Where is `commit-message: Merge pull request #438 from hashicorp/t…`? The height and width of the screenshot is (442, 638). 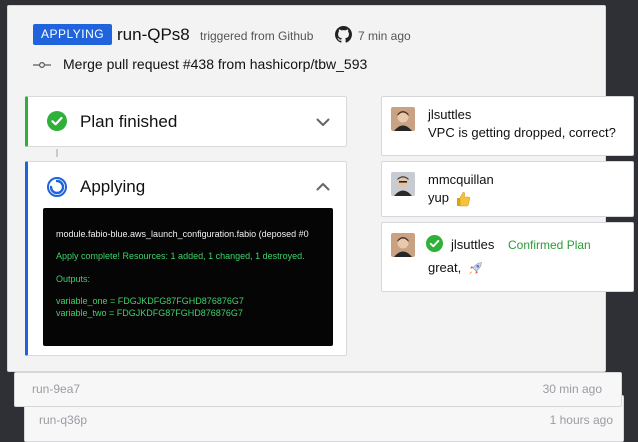 commit-message: Merge pull request #438 from hashicorp/t… is located at coordinates (215, 64).